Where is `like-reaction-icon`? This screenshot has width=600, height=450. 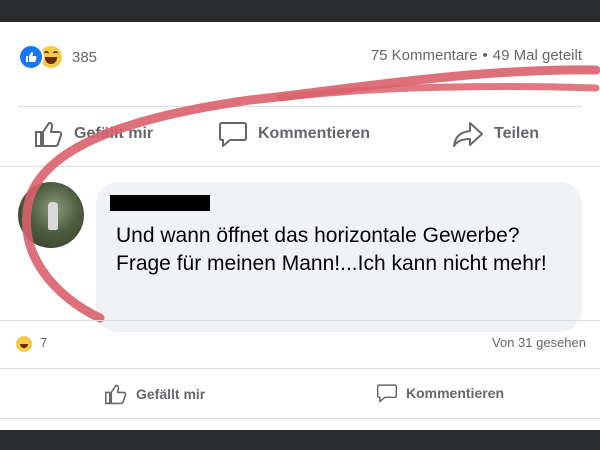 like-reaction-icon is located at coordinates (31, 57).